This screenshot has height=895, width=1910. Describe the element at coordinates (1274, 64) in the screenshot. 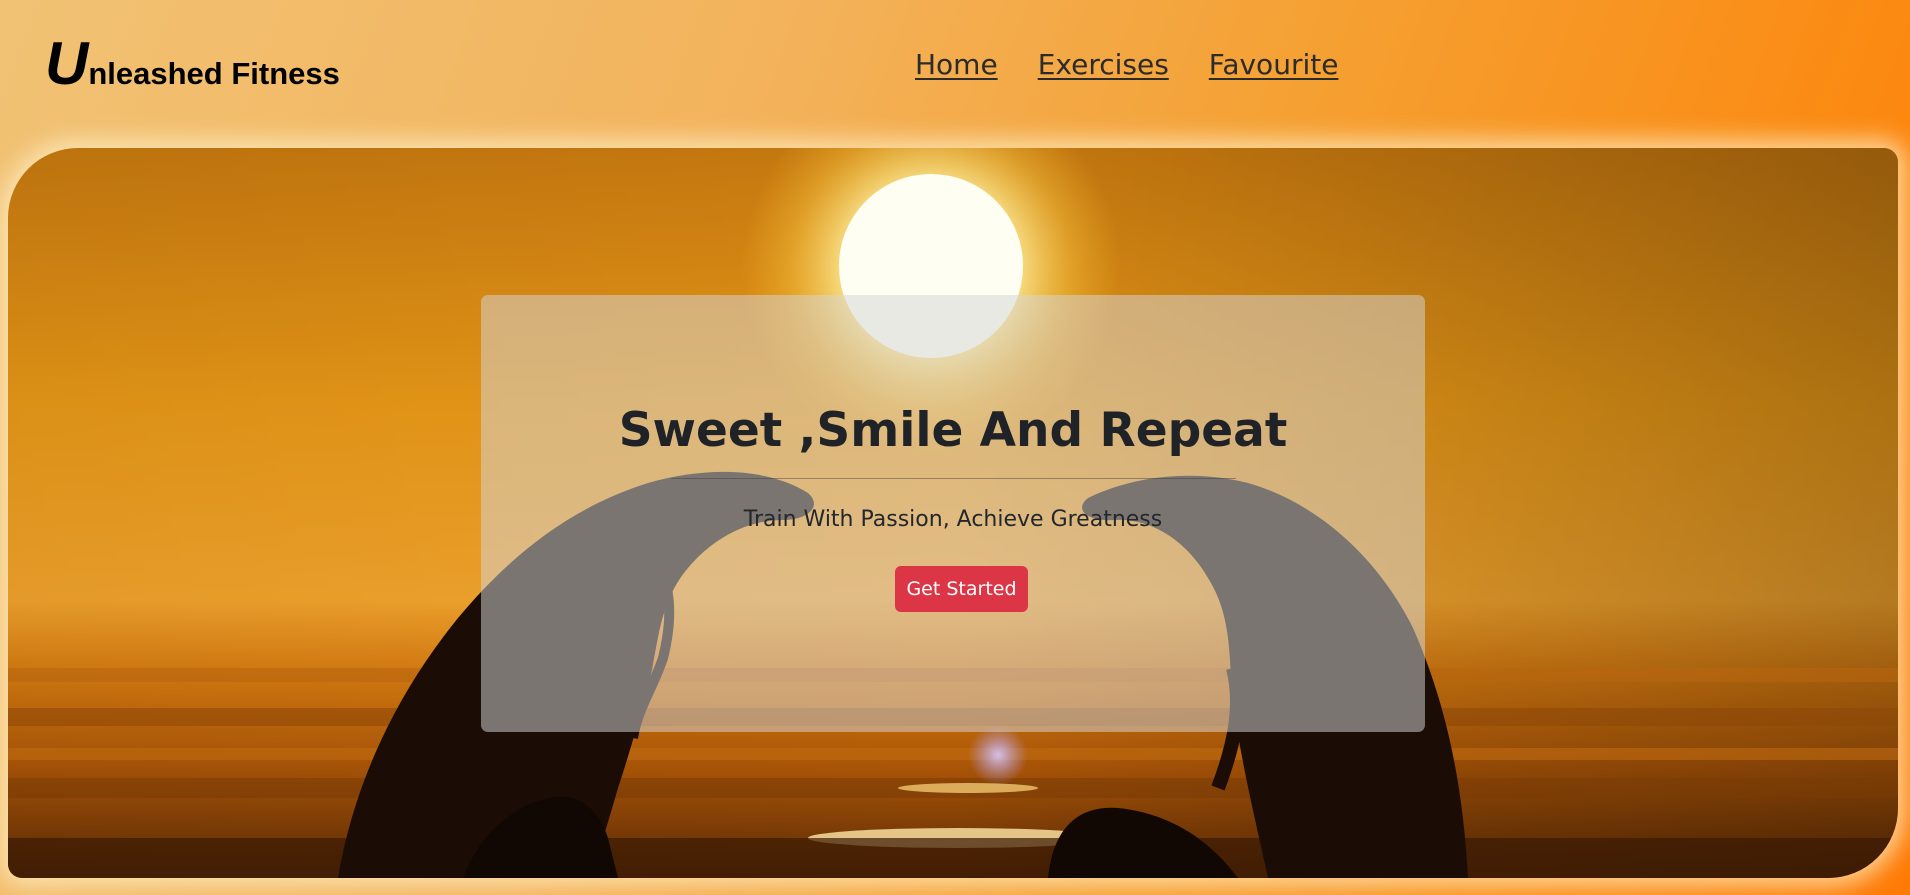

I see `nav-favourite-link: Favourite` at that location.